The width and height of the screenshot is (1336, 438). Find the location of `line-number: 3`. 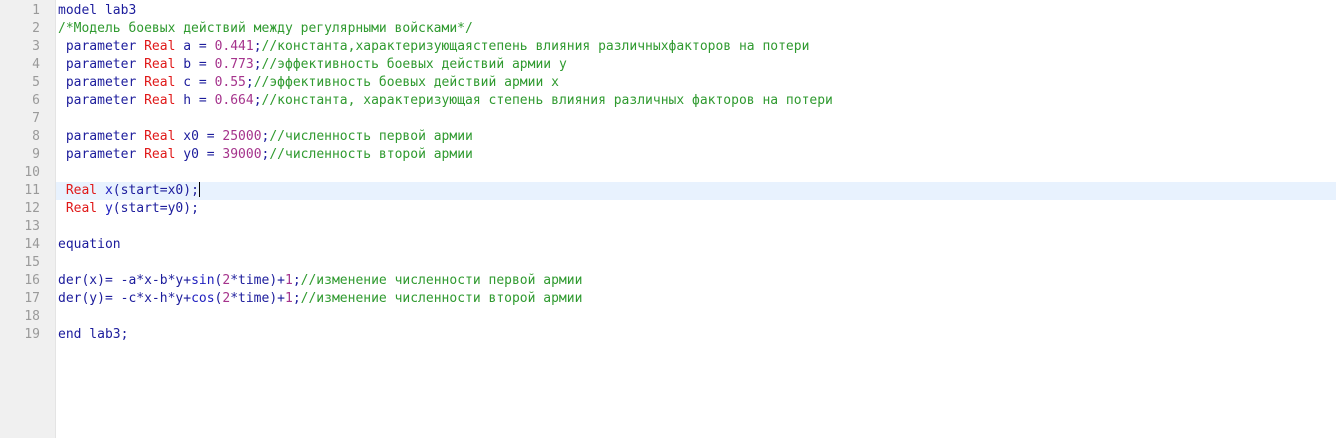

line-number: 3 is located at coordinates (36, 46).